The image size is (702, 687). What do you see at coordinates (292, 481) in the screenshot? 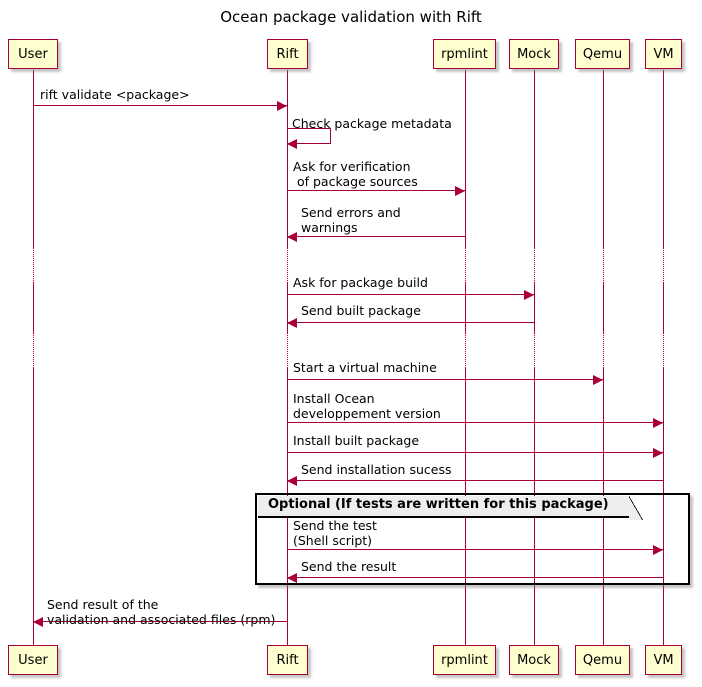
I see `arrowhead-send-installation-sucess` at bounding box center [292, 481].